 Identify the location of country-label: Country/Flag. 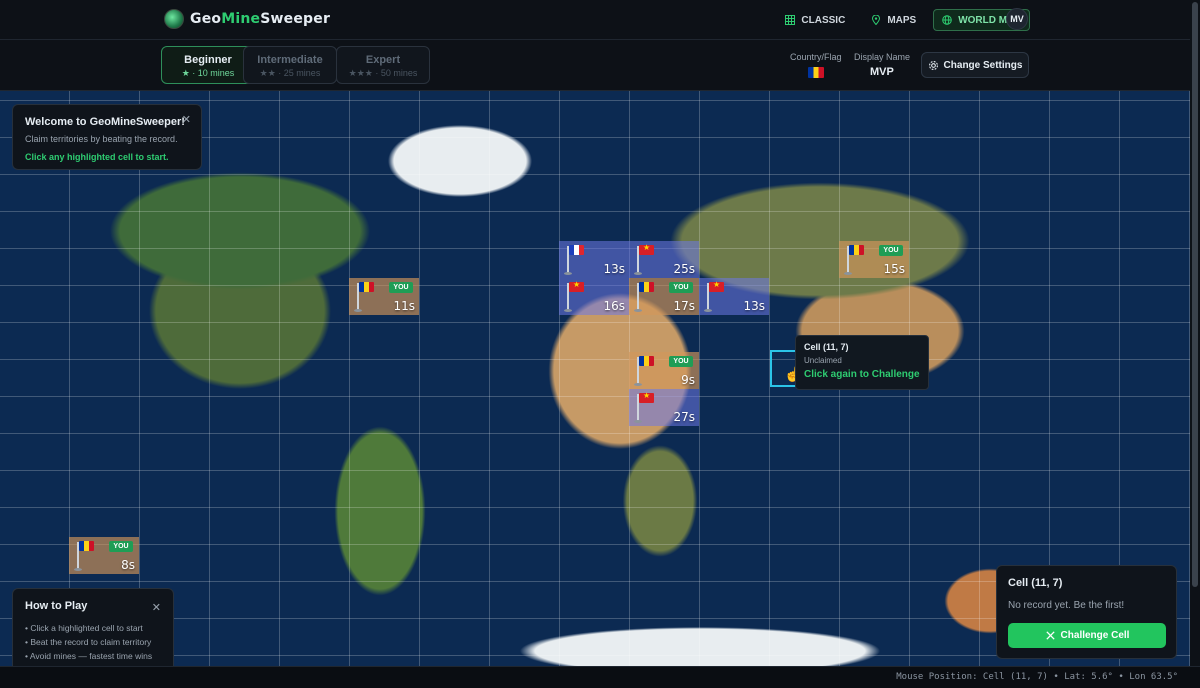
(816, 57).